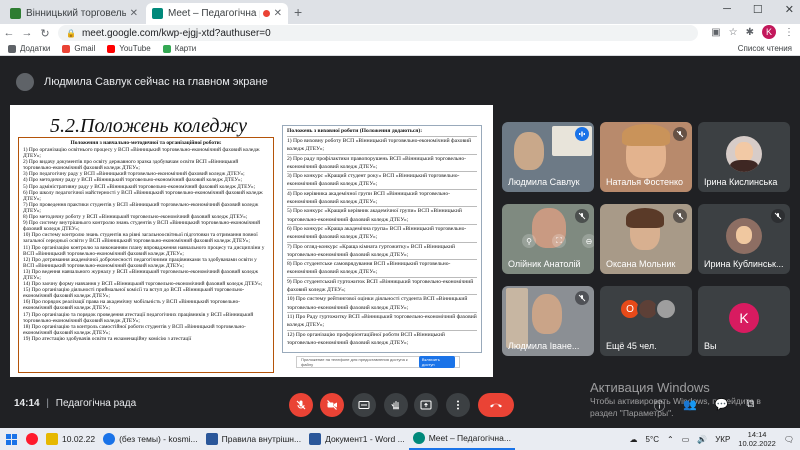  I want to click on raise-hand-button, so click(396, 405).